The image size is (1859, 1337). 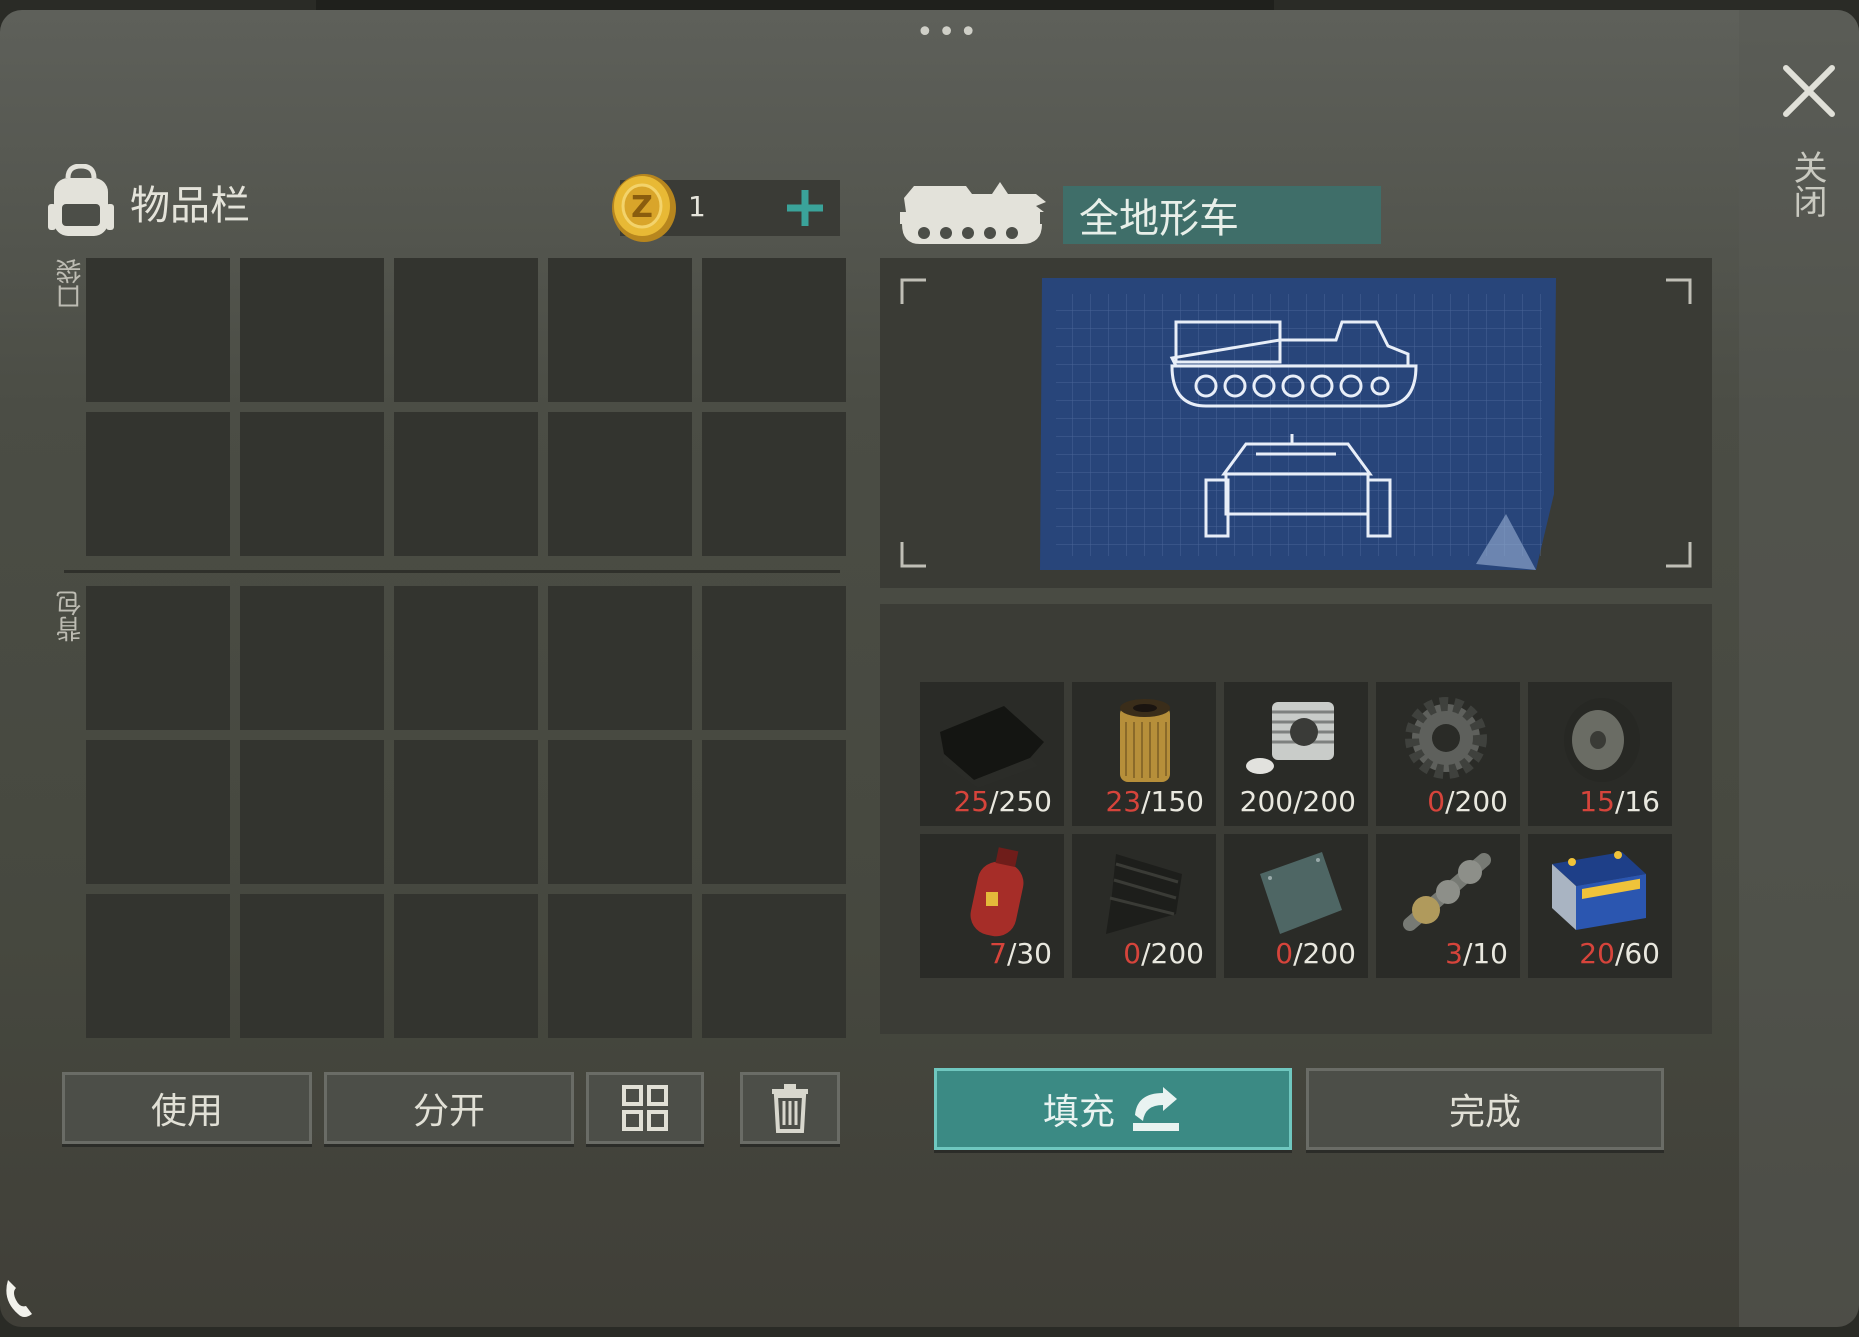 I want to click on material-slot-gas-cylinder: 7/30, so click(x=992, y=906).